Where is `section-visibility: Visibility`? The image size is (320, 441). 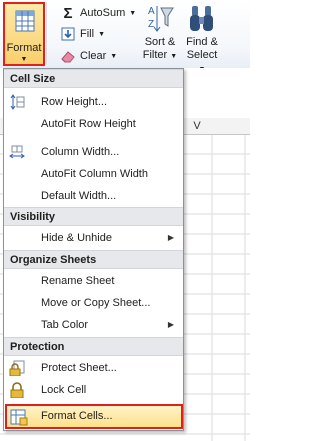 section-visibility: Visibility is located at coordinates (93, 216).